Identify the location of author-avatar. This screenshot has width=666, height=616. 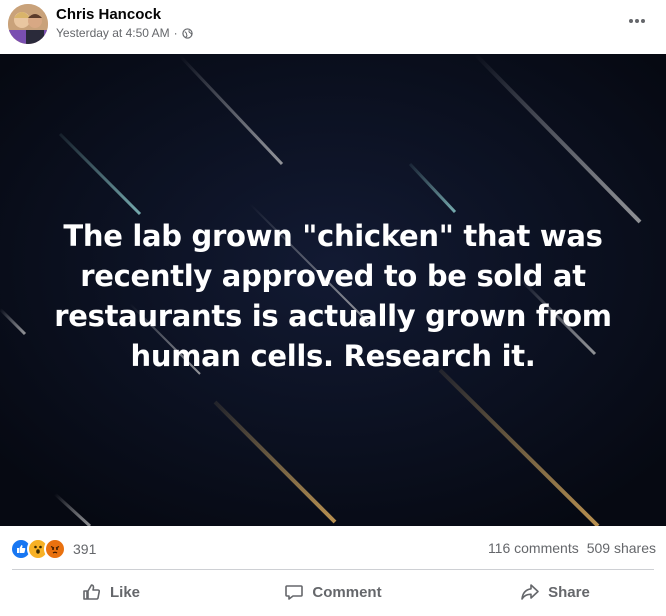
(28, 24).